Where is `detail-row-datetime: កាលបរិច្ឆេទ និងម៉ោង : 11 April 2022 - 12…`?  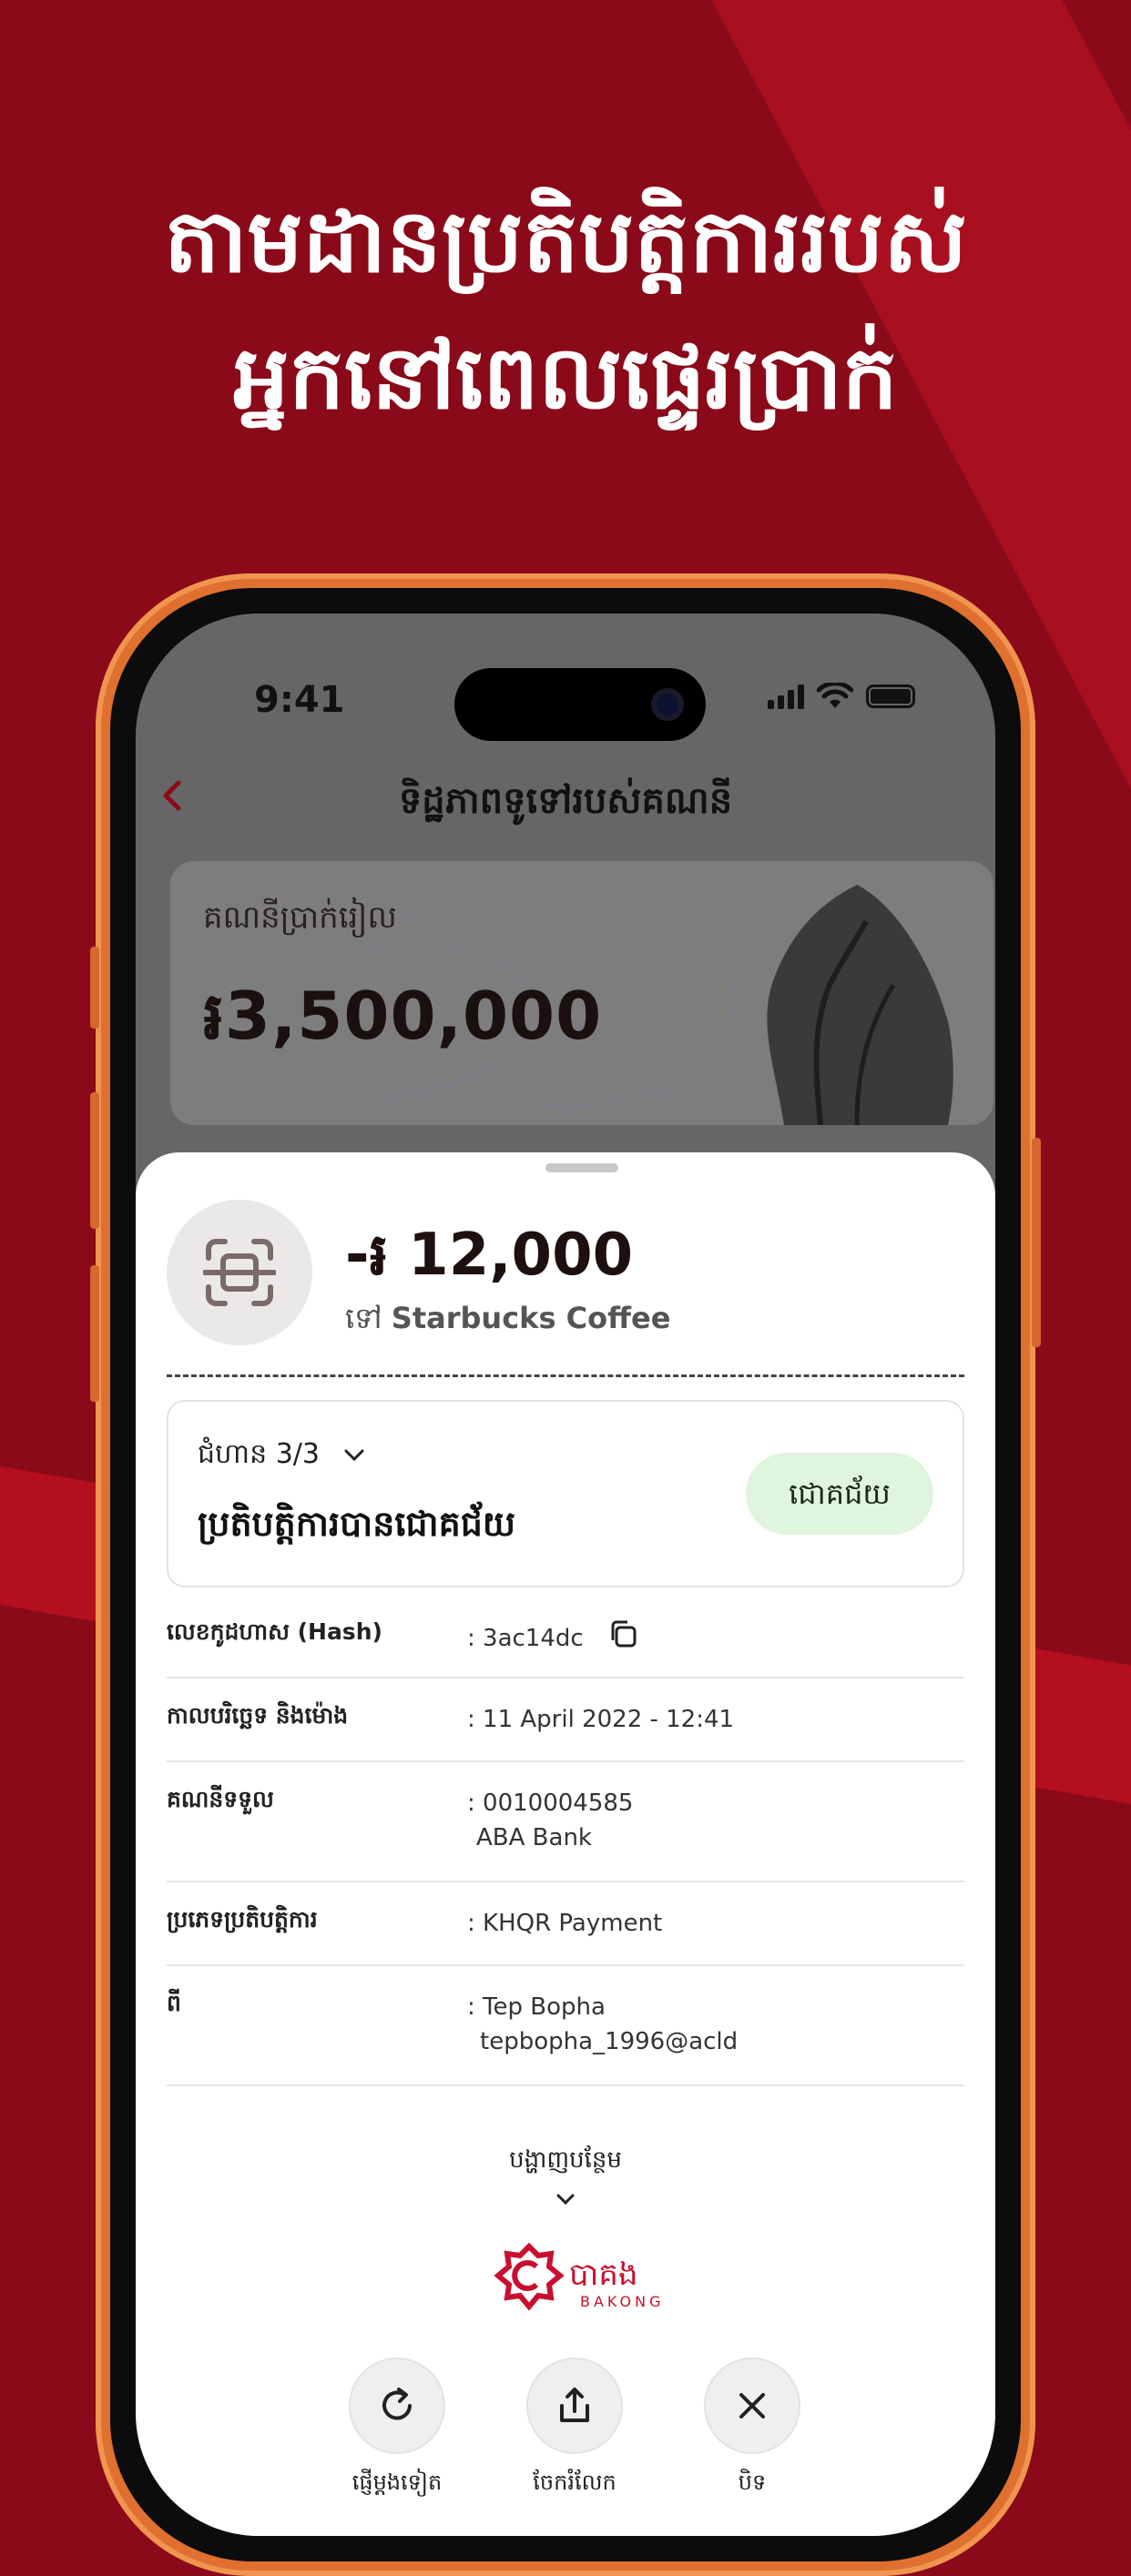 detail-row-datetime: កាលបរិច្ឆេទ និងម៉ោង : 11 April 2022 - 12… is located at coordinates (566, 1720).